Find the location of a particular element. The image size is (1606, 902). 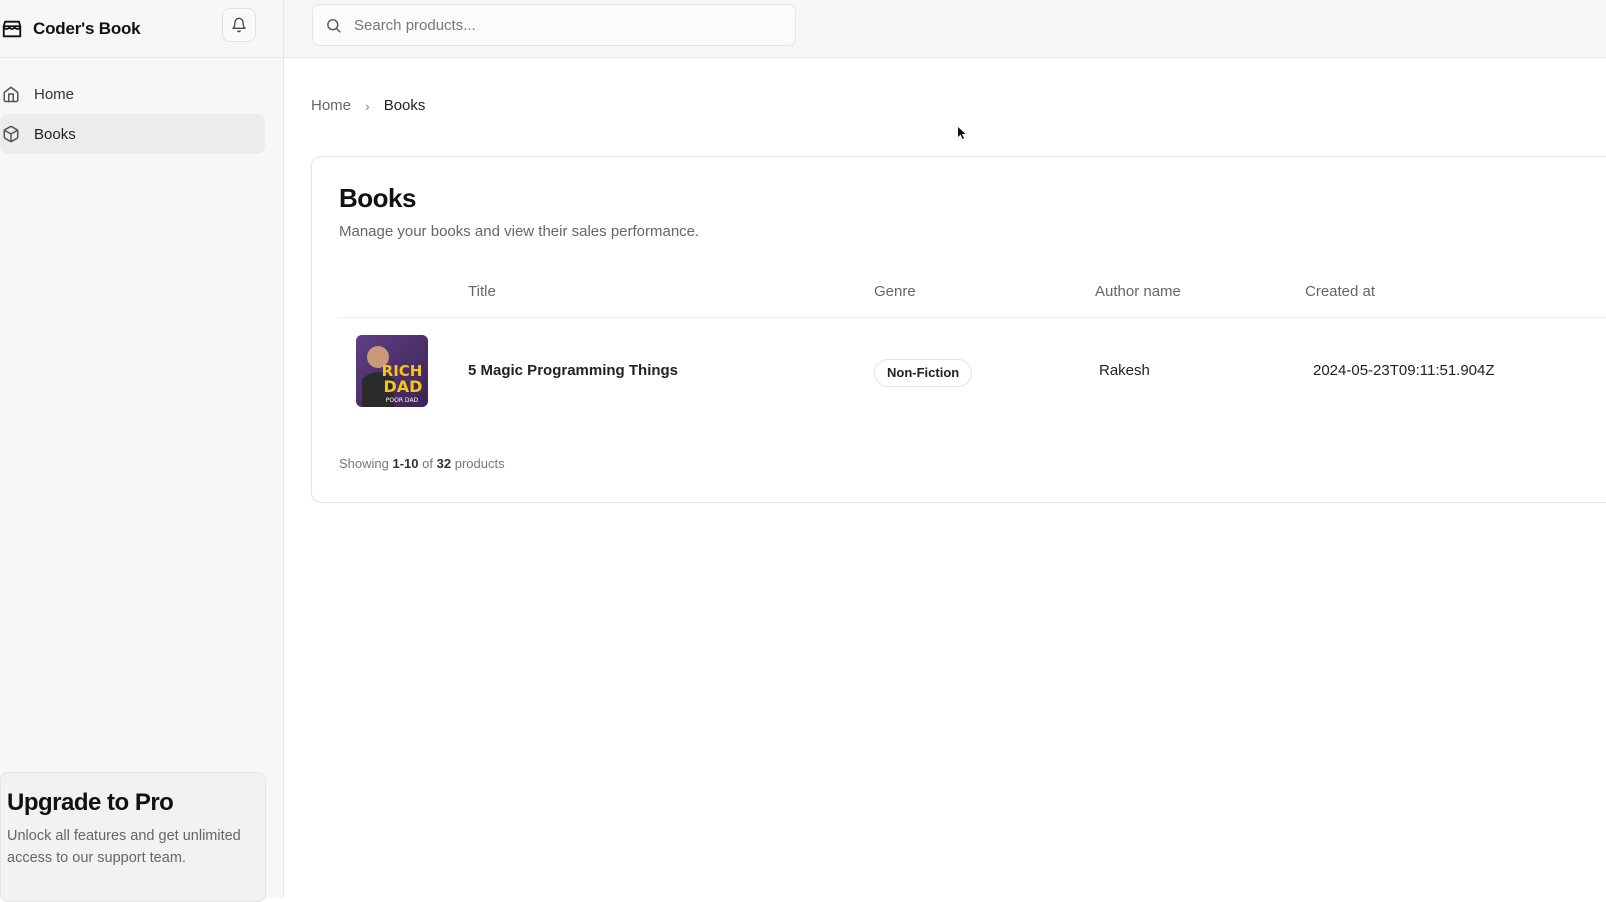

pagination-summary: Showing 1-10 of 32 products is located at coordinates (422, 463).